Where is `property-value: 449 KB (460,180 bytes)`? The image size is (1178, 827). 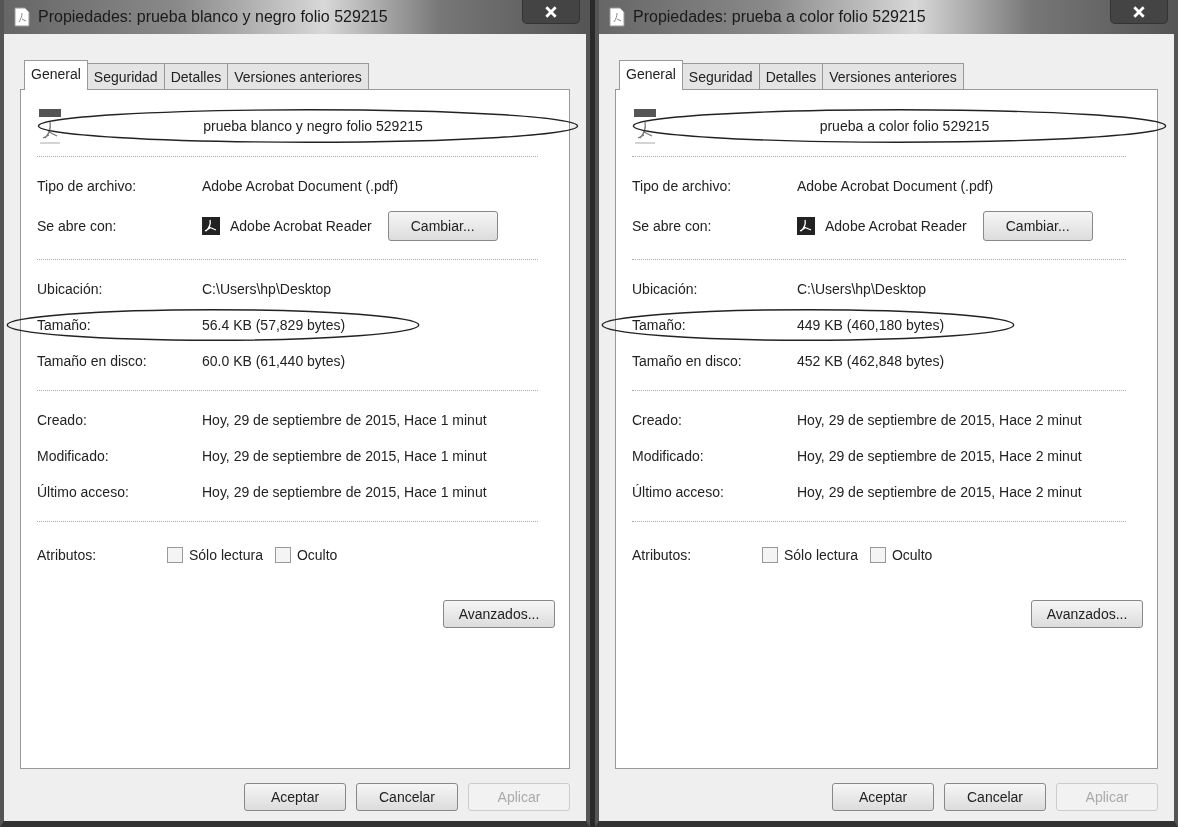
property-value: 449 KB (460,180 bytes) is located at coordinates (871, 325).